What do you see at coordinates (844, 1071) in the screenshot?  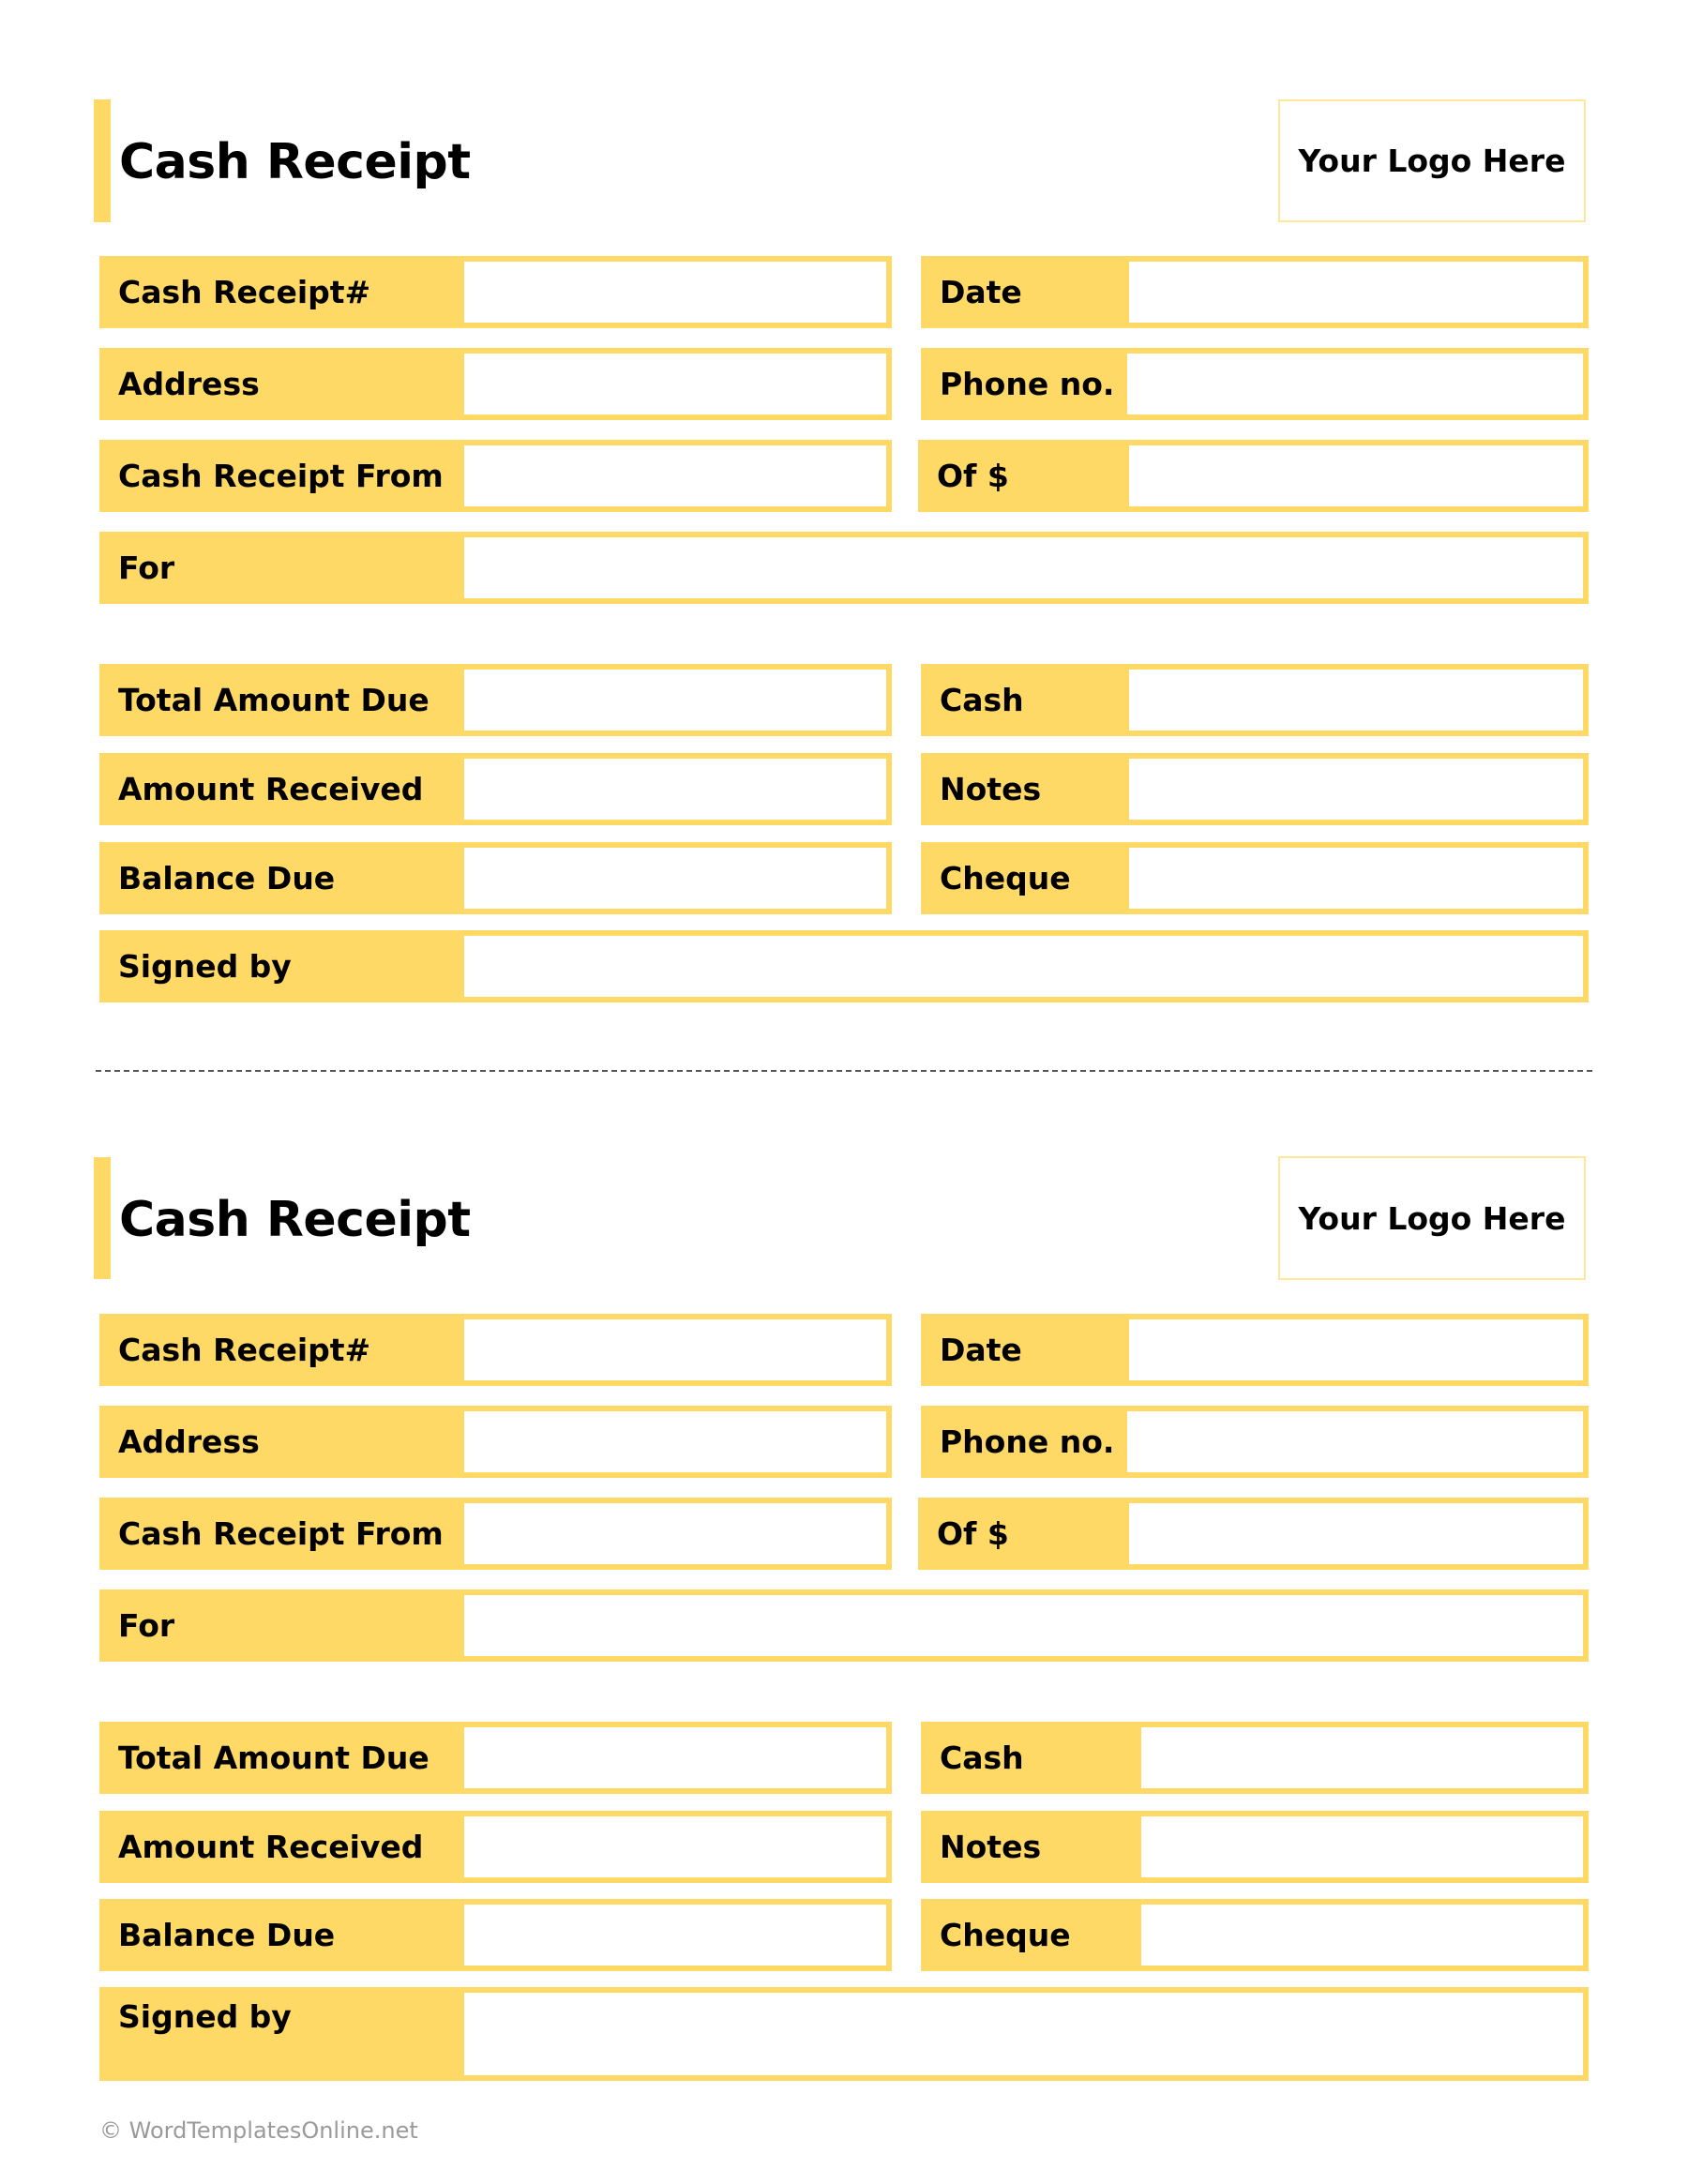 I see `cut-line-divider` at bounding box center [844, 1071].